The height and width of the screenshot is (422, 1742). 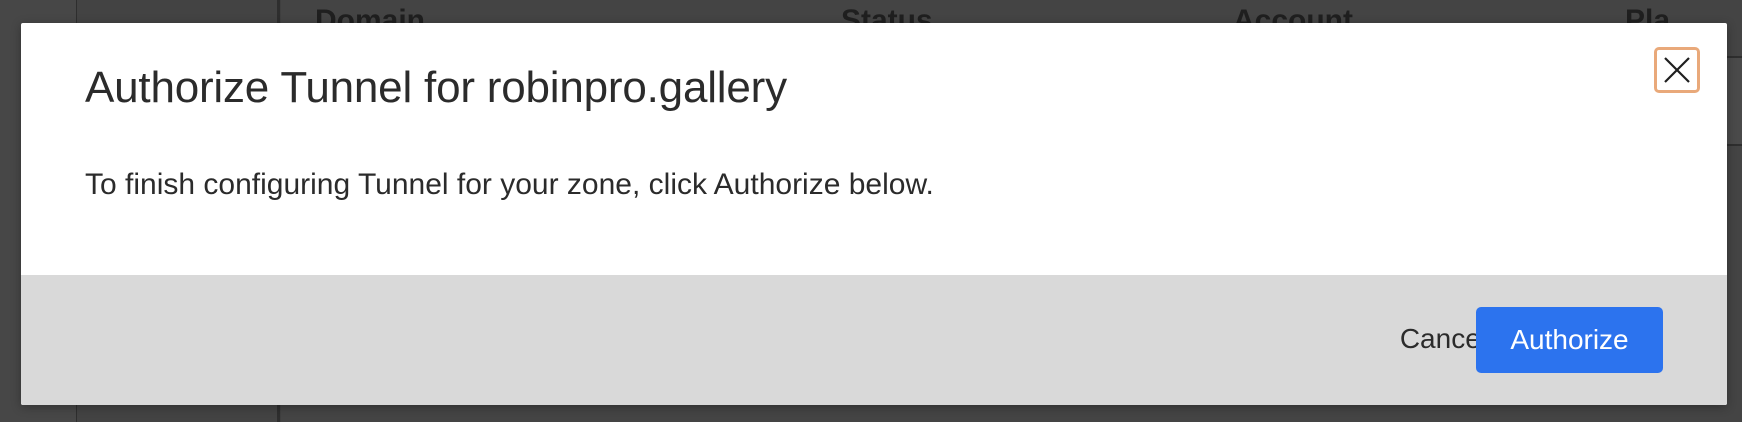 I want to click on dialog-title: Authorize Tunnel for robinpro.gallery, so click(x=436, y=87).